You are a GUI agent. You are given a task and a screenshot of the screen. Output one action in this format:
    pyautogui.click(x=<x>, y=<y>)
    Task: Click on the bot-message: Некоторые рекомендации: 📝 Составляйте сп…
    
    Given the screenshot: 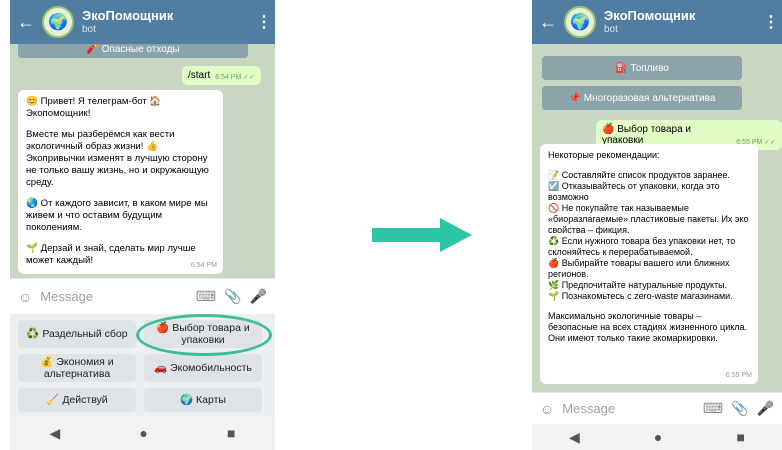 What is the action you would take?
    pyautogui.click(x=649, y=264)
    